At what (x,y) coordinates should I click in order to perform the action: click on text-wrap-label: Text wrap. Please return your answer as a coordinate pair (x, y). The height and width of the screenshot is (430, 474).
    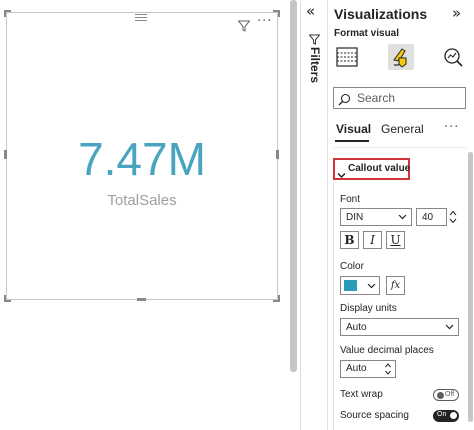
    Looking at the image, I should click on (361, 394).